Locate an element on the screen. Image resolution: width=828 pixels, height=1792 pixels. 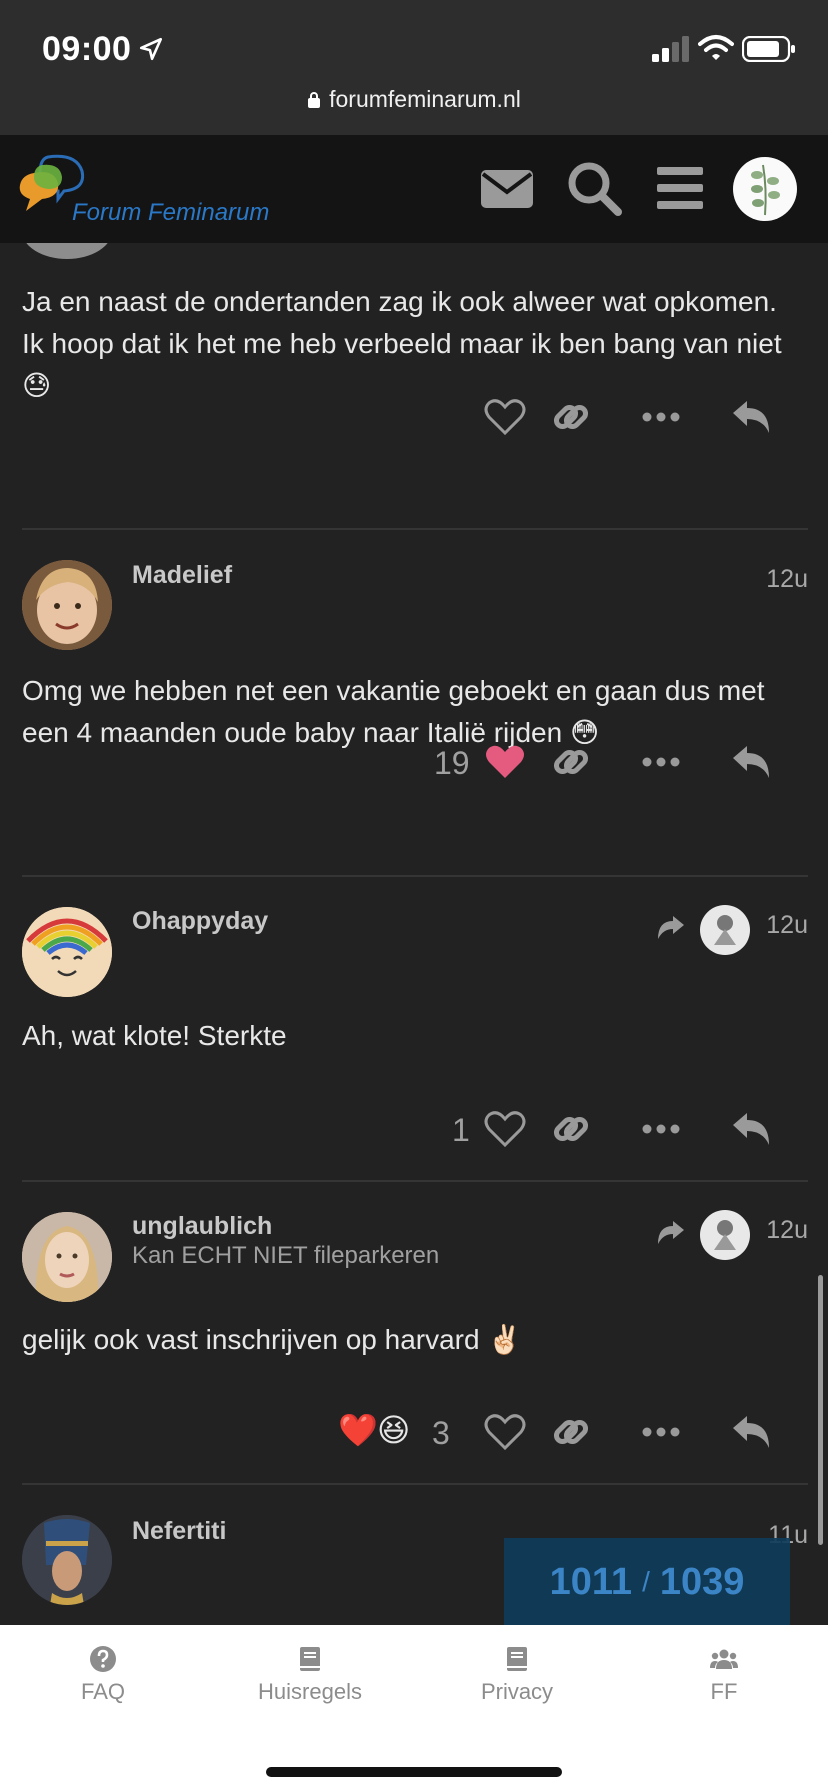
nefertiti-avatar is located at coordinates (67, 1560).